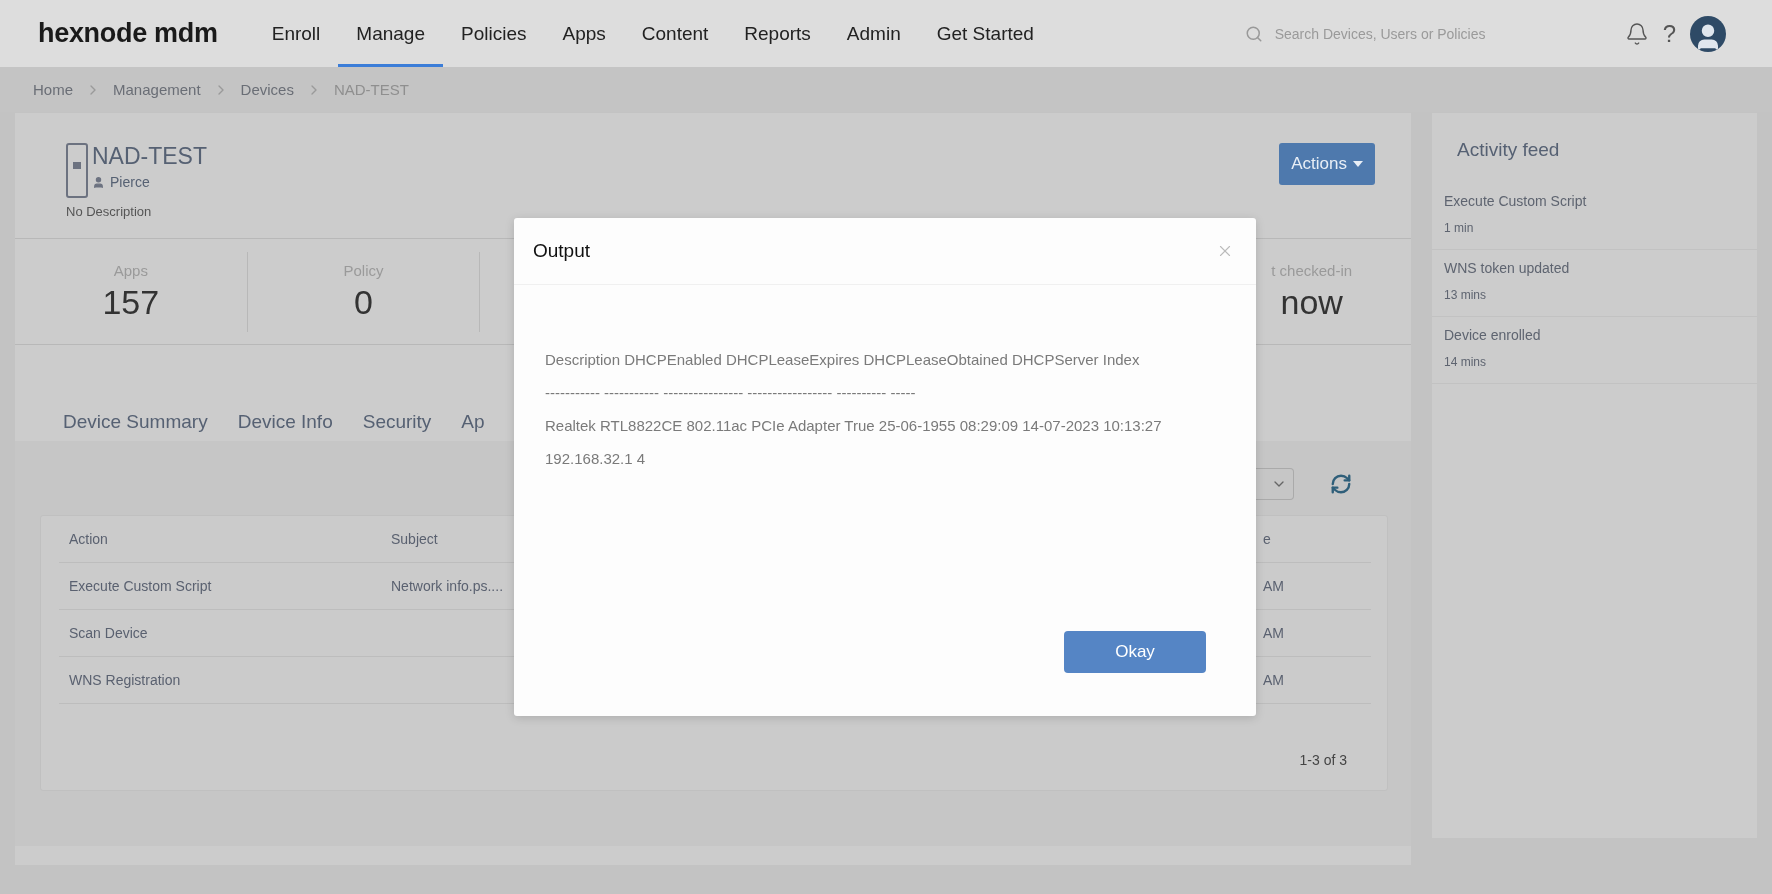  I want to click on bell-icon, so click(1636, 33).